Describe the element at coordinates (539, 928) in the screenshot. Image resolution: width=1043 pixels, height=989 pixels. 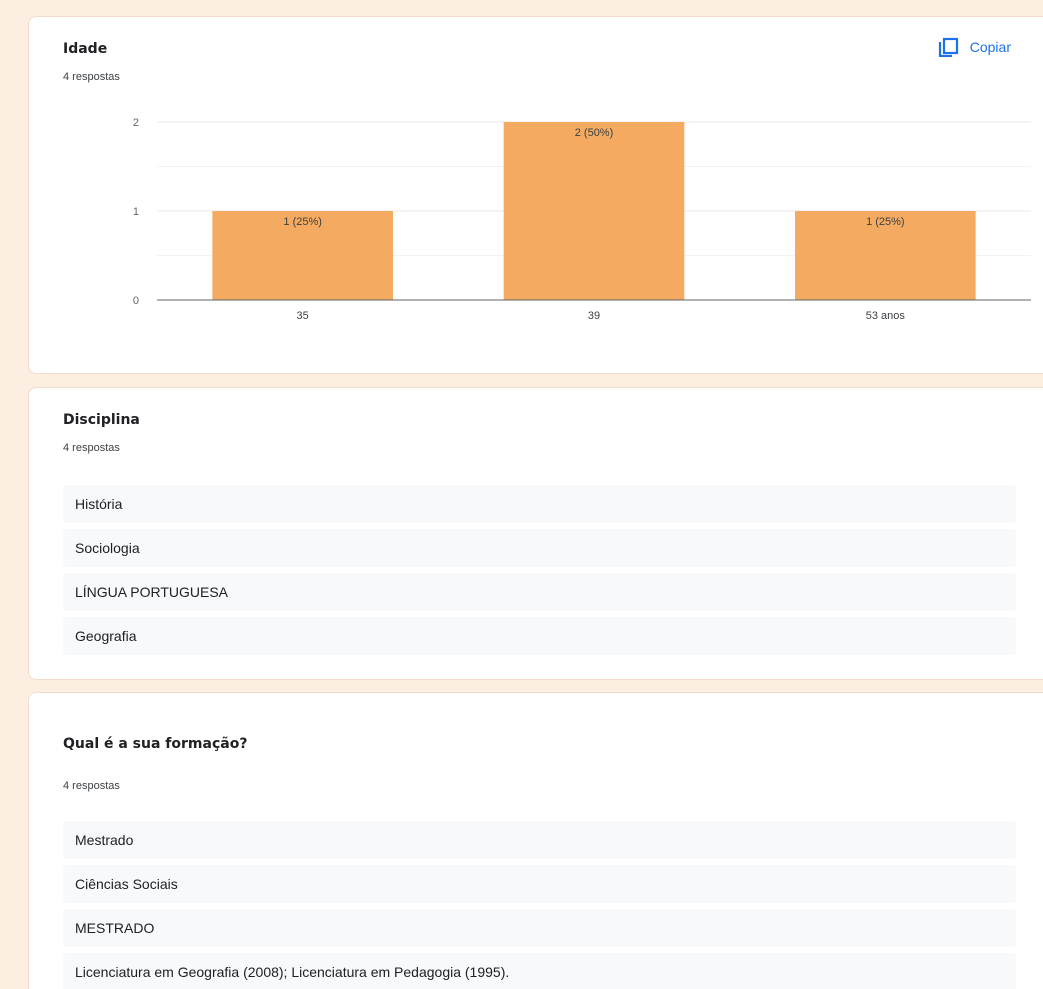
I see `response-item: MESTRADO` at that location.